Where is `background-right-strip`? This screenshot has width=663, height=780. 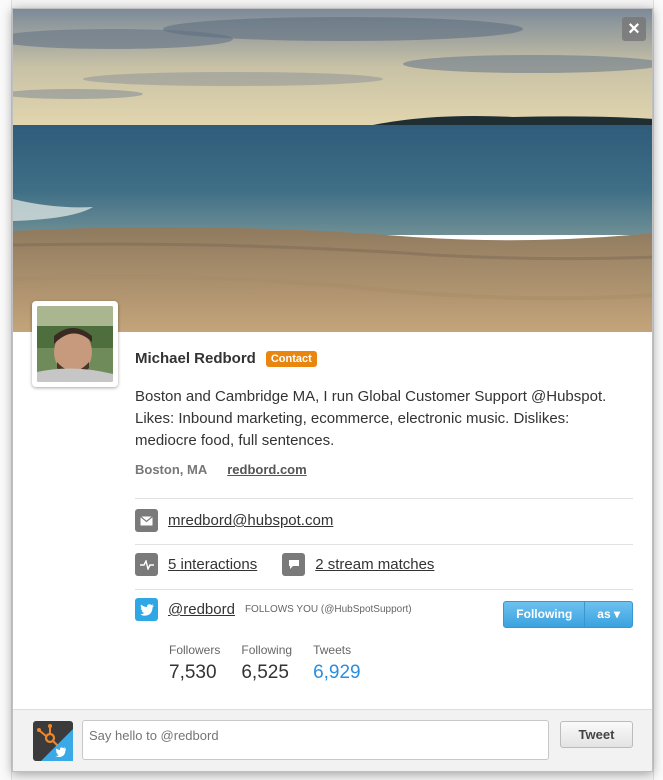 background-right-strip is located at coordinates (658, 390).